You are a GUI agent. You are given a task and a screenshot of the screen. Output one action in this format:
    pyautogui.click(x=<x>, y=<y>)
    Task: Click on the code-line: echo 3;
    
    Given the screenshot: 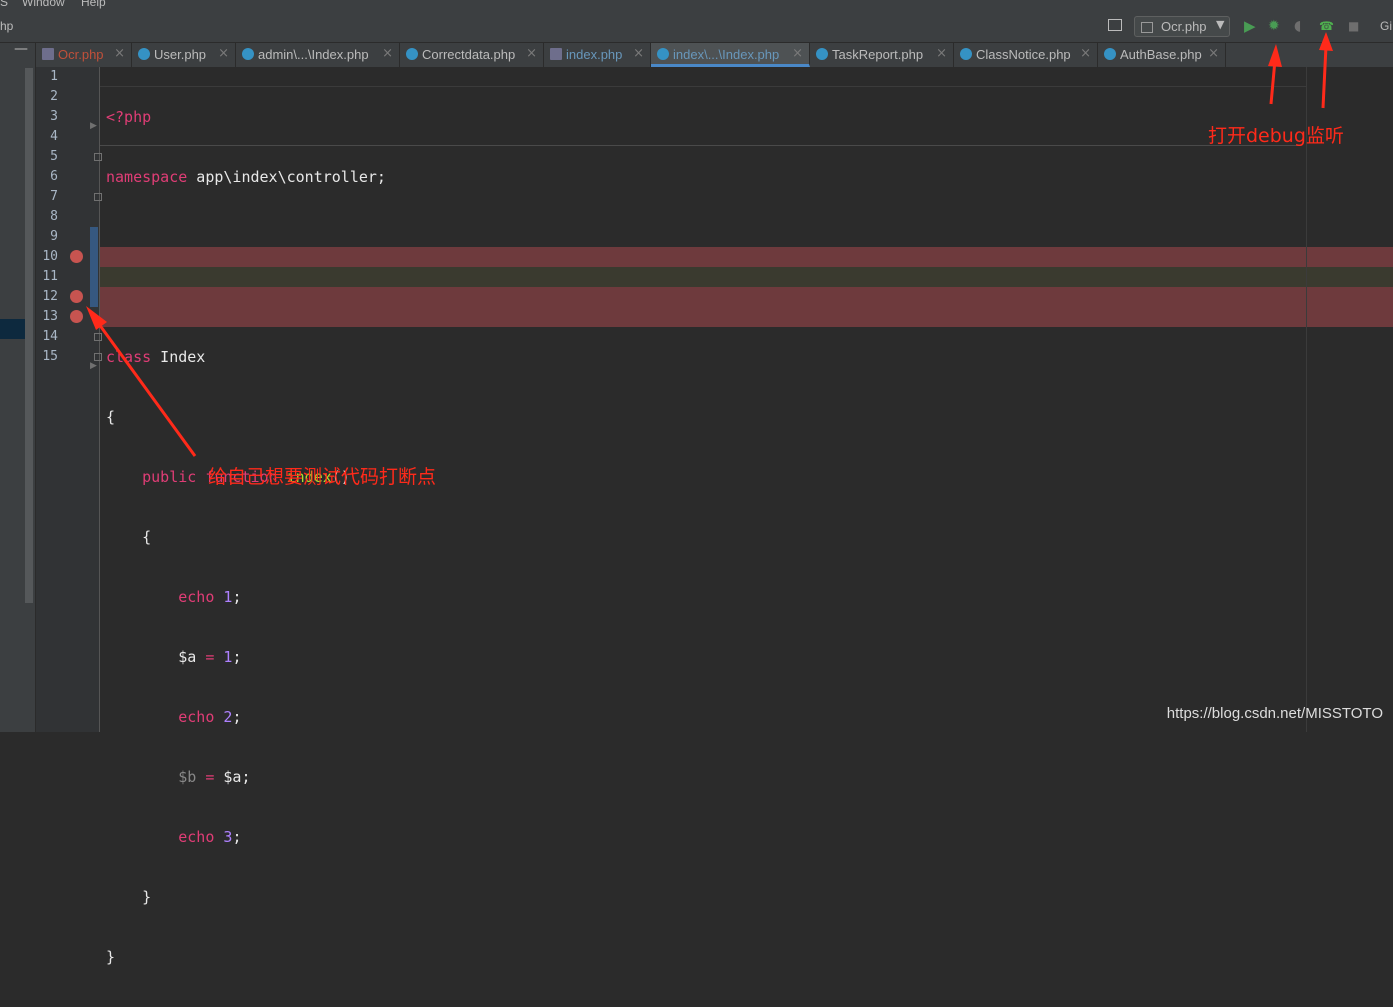 What is the action you would take?
    pyautogui.click(x=246, y=837)
    